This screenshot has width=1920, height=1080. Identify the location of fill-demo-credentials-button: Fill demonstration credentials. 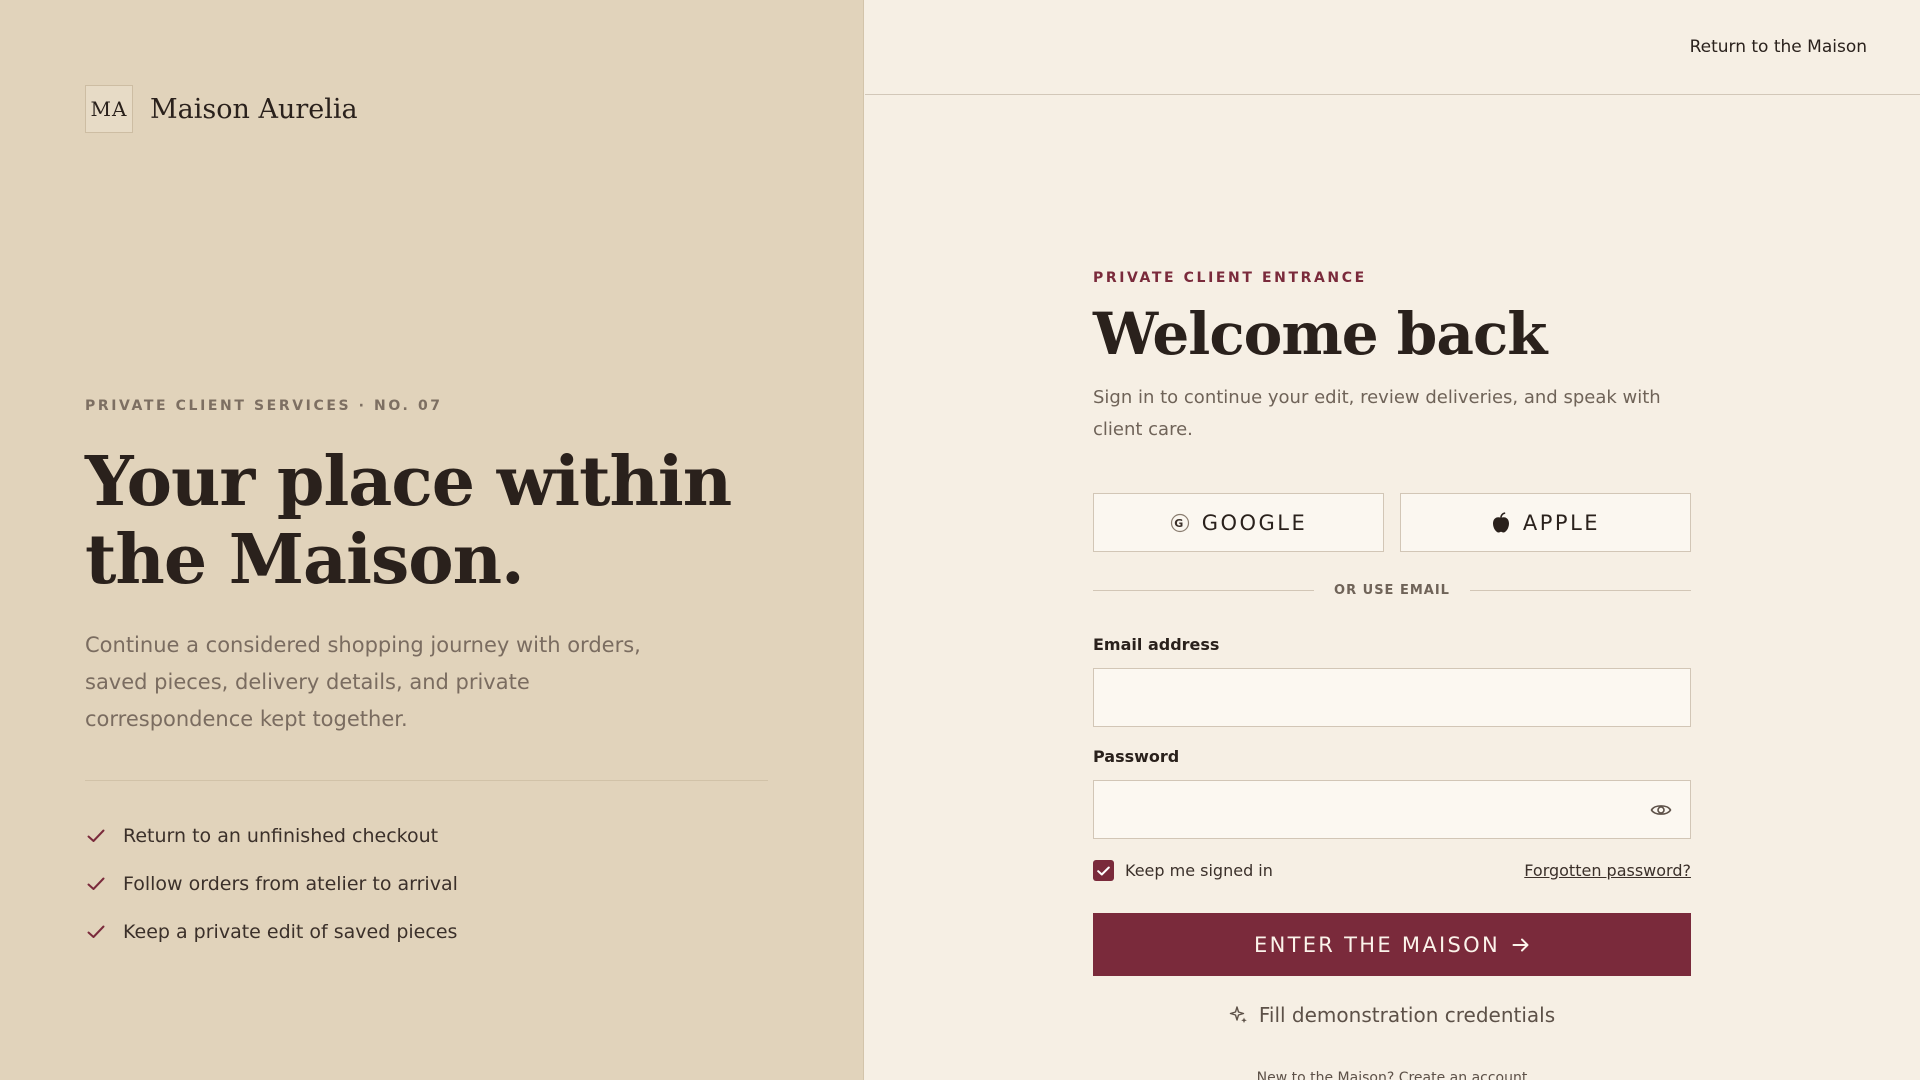
(1392, 1015).